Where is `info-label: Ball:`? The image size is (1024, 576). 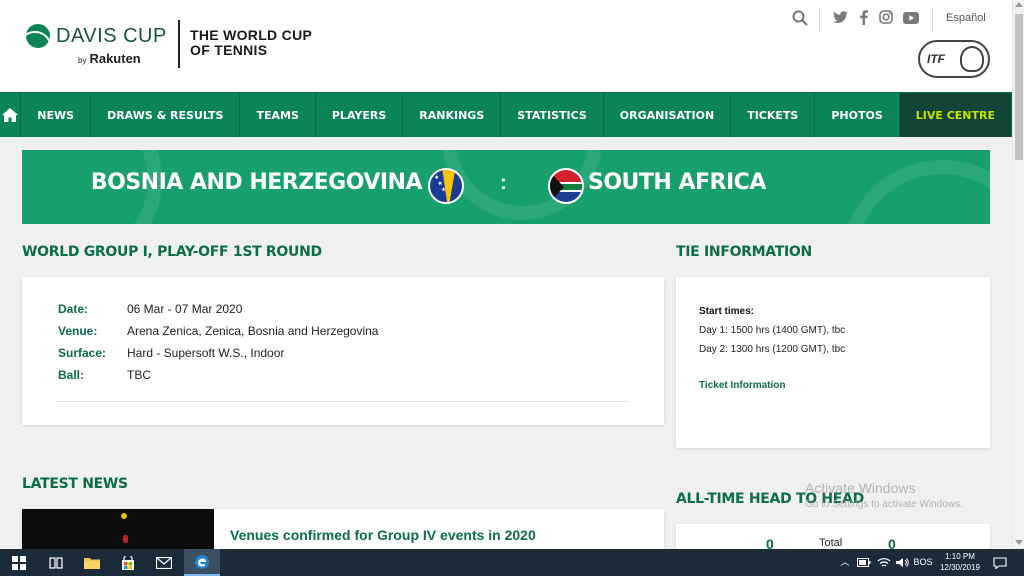
info-label: Ball: is located at coordinates (71, 375).